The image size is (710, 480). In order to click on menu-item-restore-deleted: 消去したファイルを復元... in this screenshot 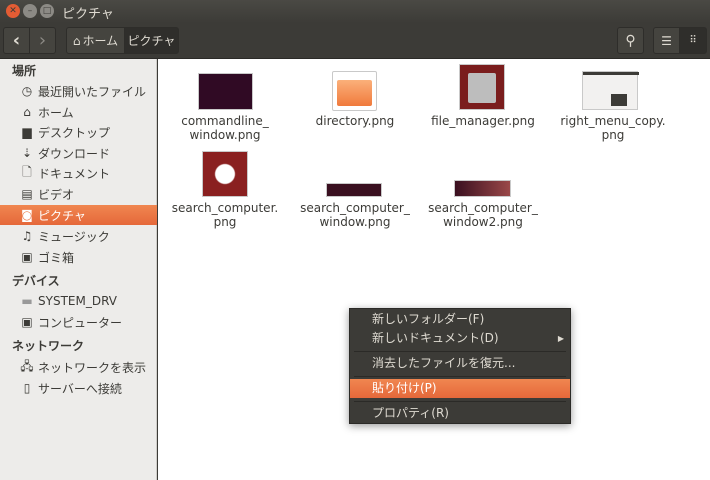, I will do `click(460, 363)`.